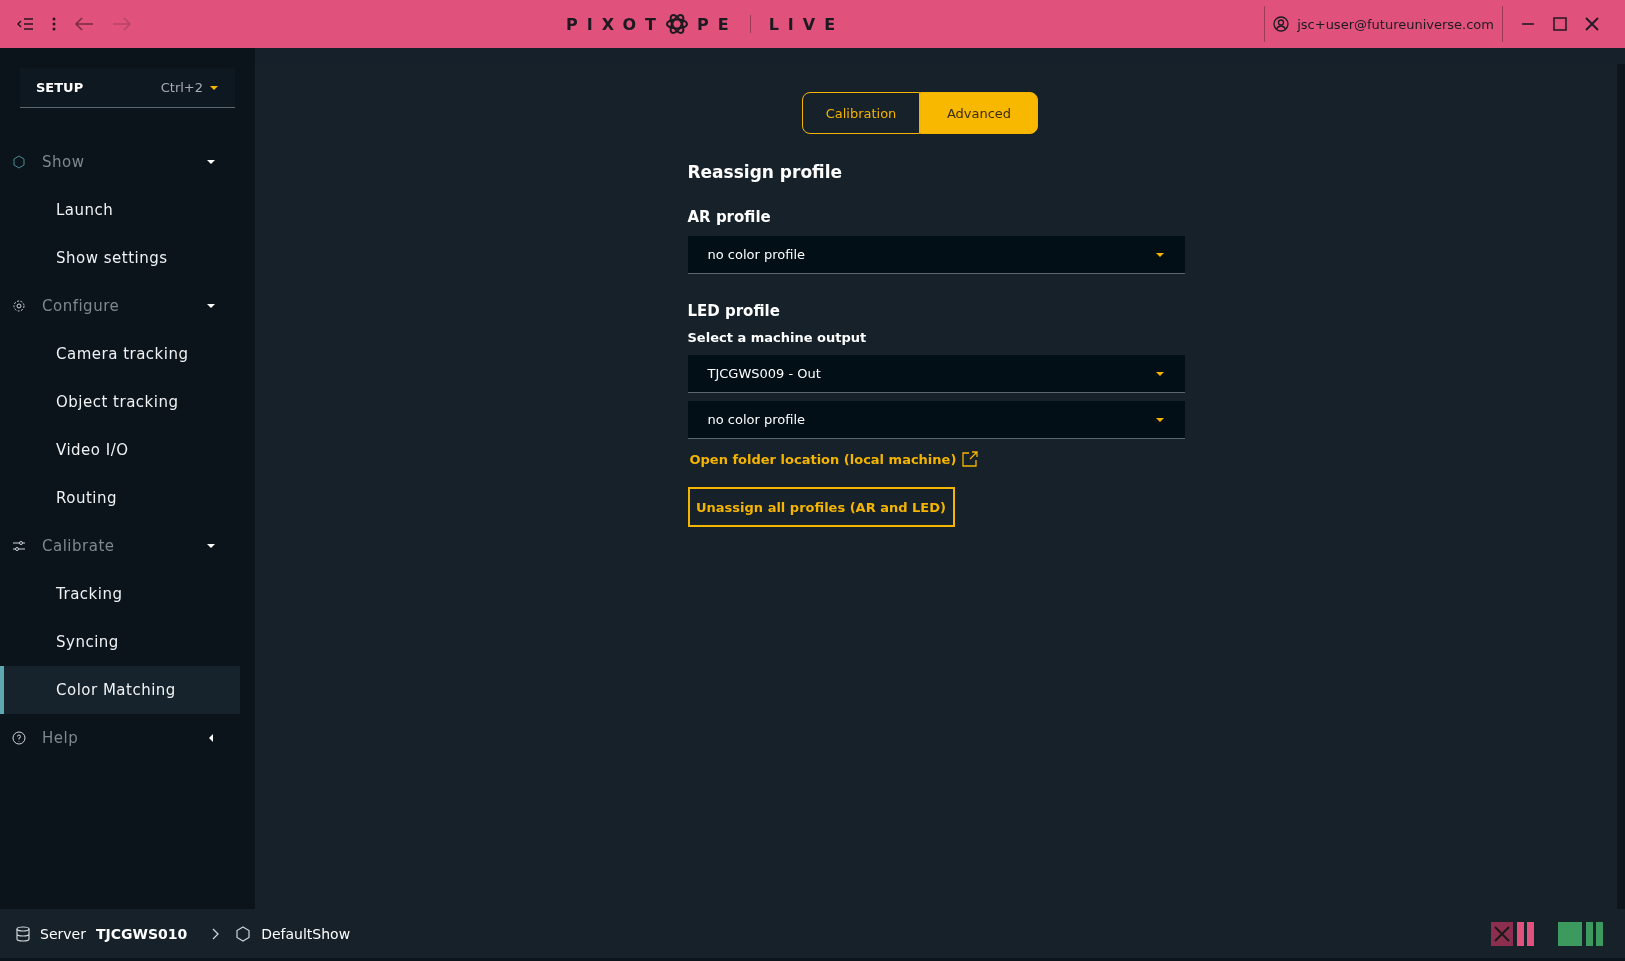  What do you see at coordinates (833, 459) in the screenshot?
I see `folder-link: Open folder location (local machine)` at bounding box center [833, 459].